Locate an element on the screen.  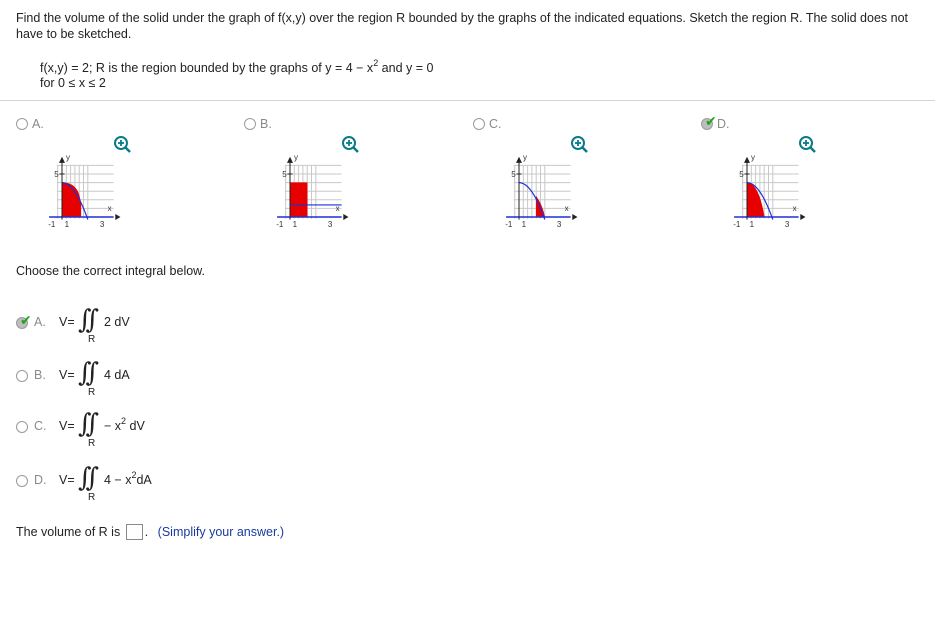
integral-option-d: D. V= ∫∫ 4 − x2dA R is located at coordinates (116, 484).